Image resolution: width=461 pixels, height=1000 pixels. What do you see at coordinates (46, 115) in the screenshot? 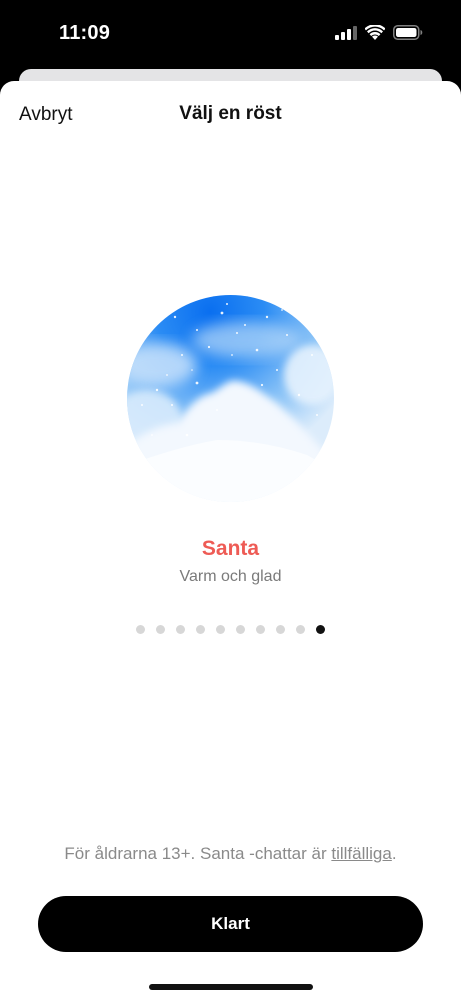
I see `cancel-button: Avbryt` at bounding box center [46, 115].